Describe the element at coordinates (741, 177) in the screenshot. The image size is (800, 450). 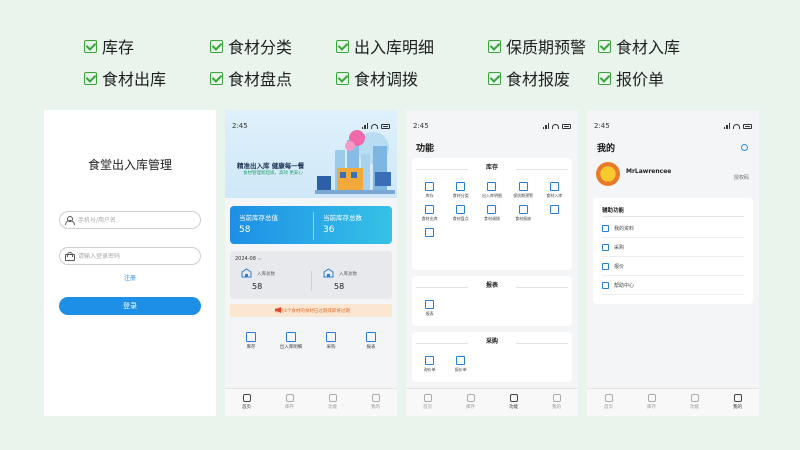
I see `auth-code-link: 授权码` at that location.